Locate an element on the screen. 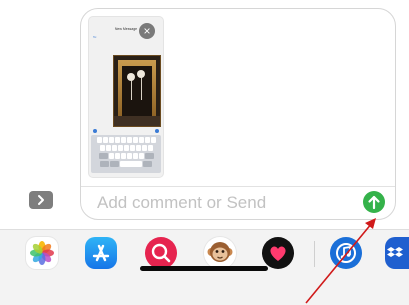 This screenshot has width=409, height=305. dropbox-app-button is located at coordinates (397, 253).